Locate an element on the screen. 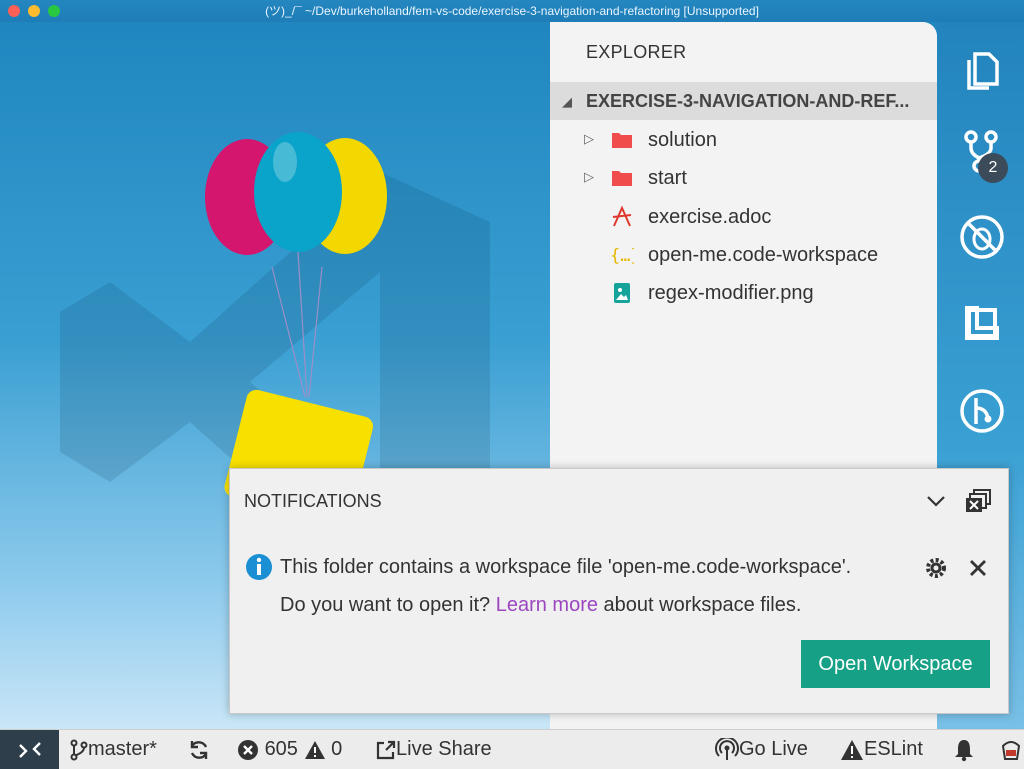  git-lens-icon is located at coordinates (982, 411).